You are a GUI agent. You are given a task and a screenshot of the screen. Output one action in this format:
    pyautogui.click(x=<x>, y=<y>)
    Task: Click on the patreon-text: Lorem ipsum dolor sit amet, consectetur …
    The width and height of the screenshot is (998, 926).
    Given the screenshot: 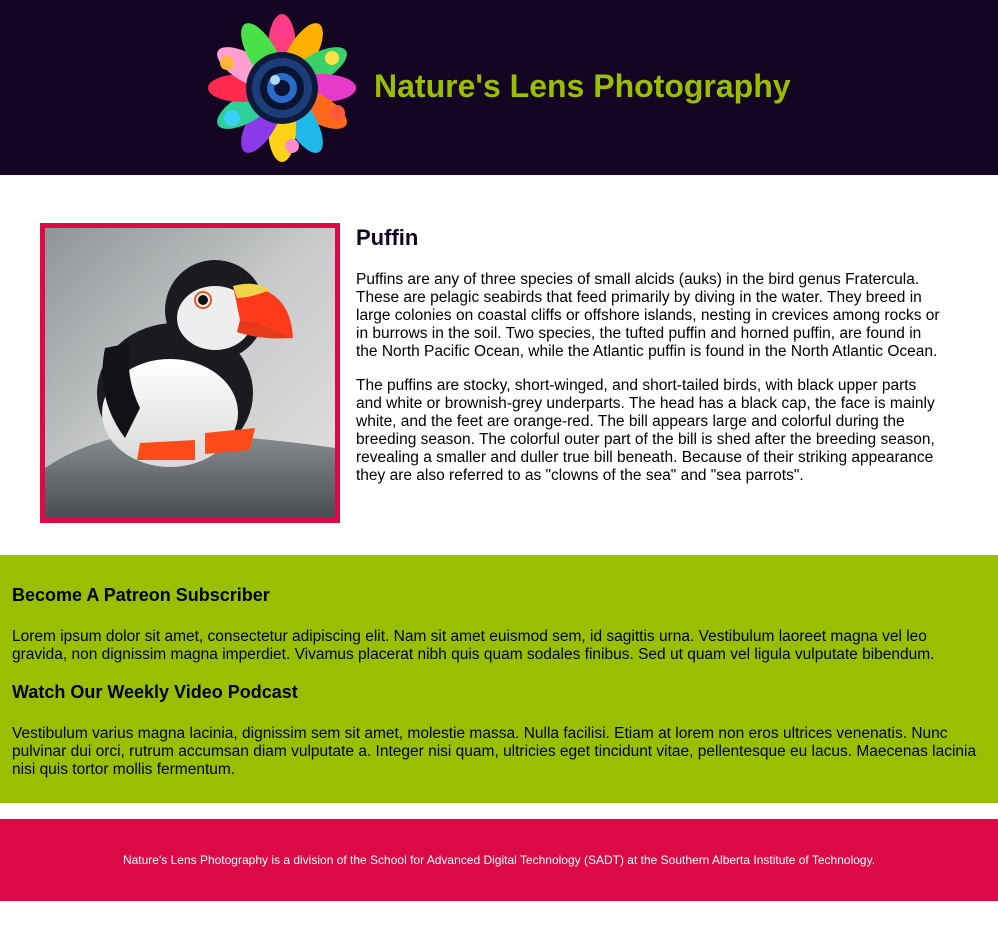 What is the action you would take?
    pyautogui.click(x=473, y=645)
    